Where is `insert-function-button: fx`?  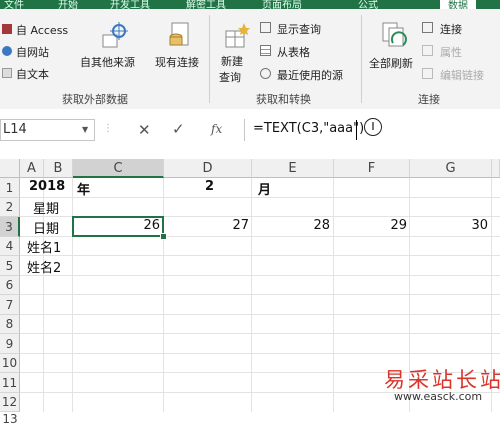 insert-function-button: fx is located at coordinates (216, 129).